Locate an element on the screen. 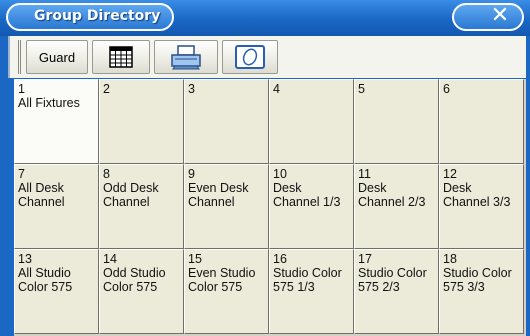 This screenshot has width=530, height=336. group-cell-2: 2 is located at coordinates (141, 121).